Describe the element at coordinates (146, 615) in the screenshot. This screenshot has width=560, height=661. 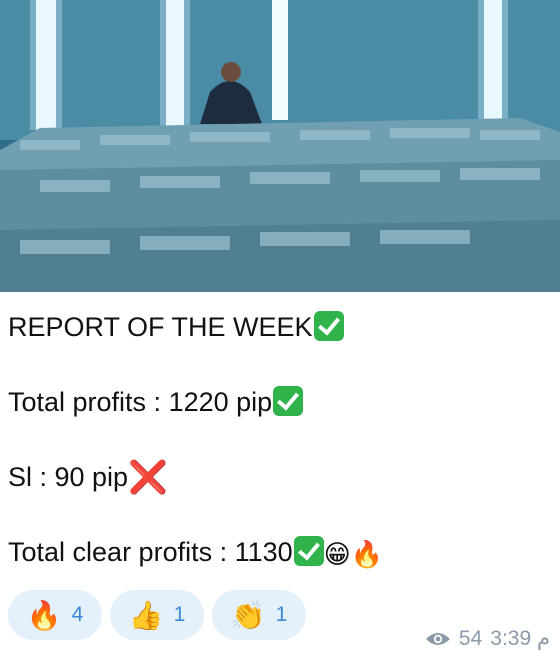
I see `thumbs-up-icon: 👍` at that location.